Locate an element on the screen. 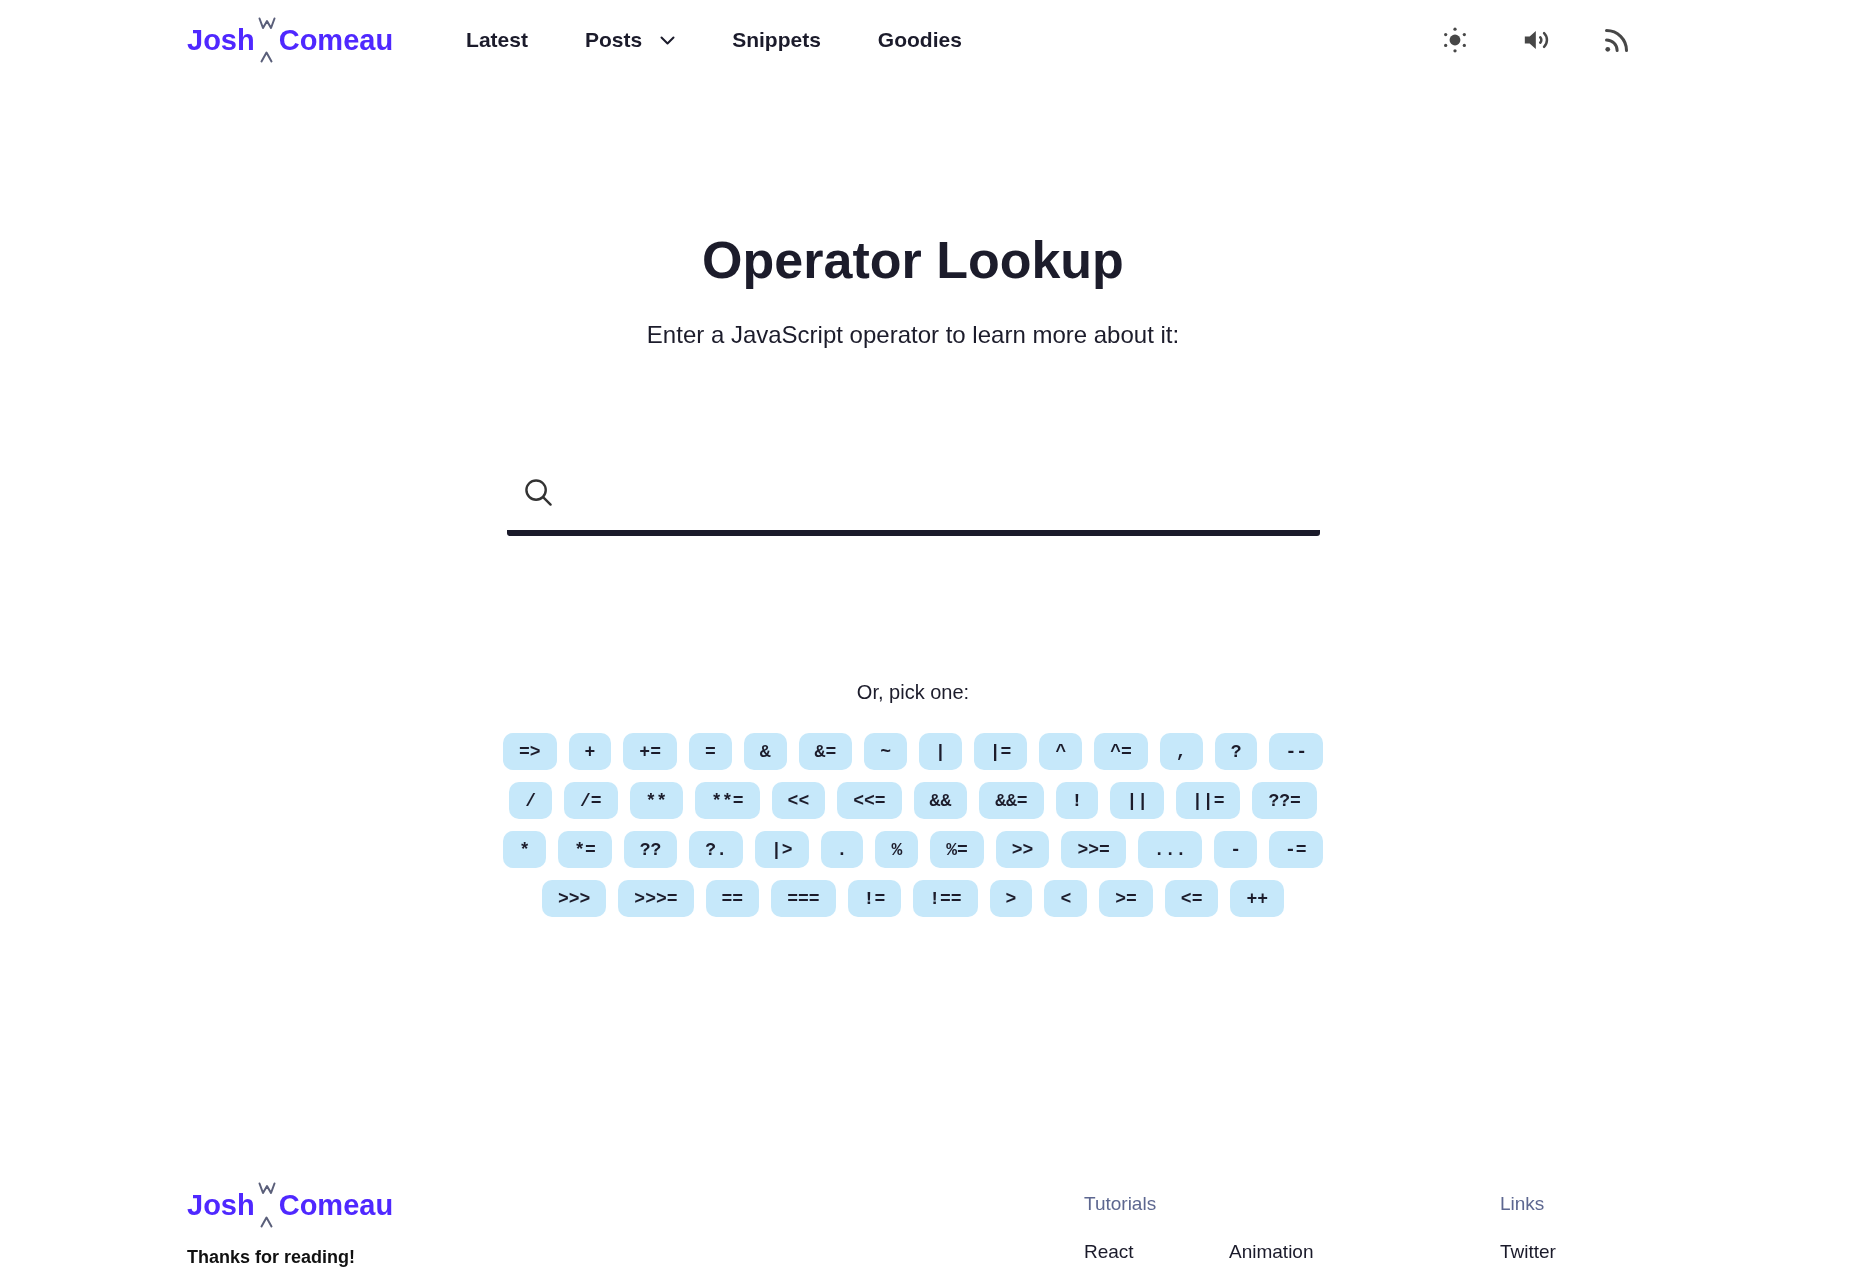 The height and width of the screenshot is (1280, 1856). operator-button: . is located at coordinates (842, 849).